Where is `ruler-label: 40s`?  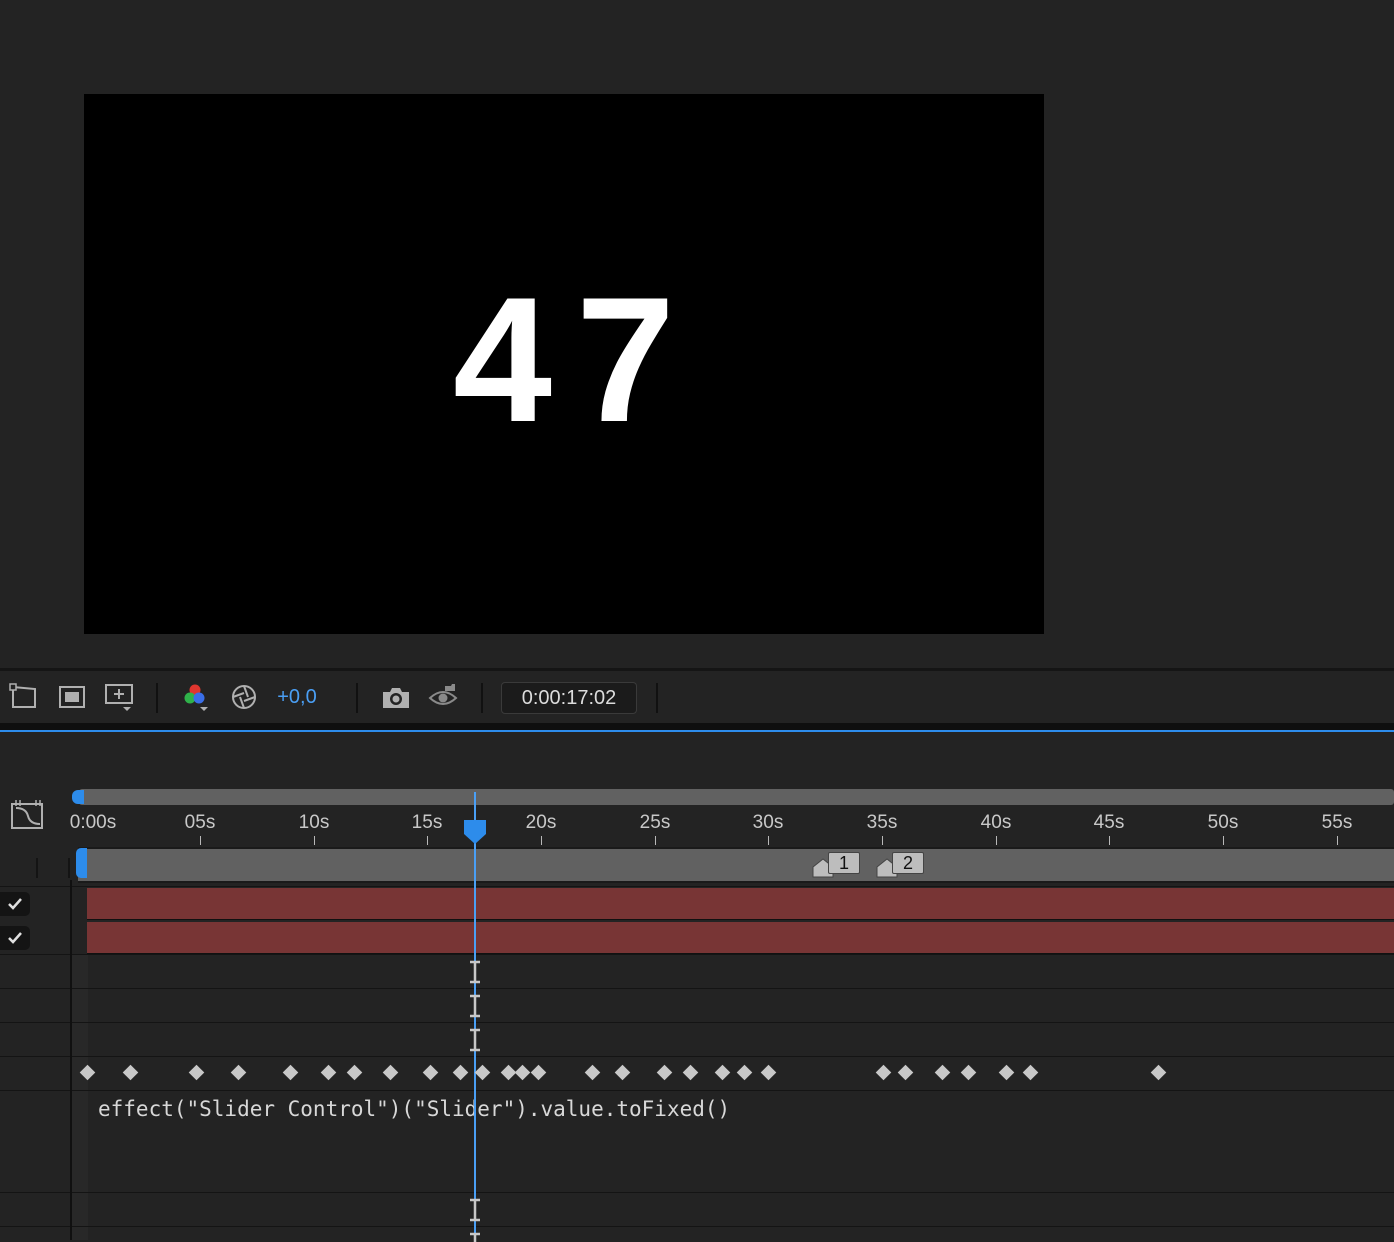 ruler-label: 40s is located at coordinates (996, 822).